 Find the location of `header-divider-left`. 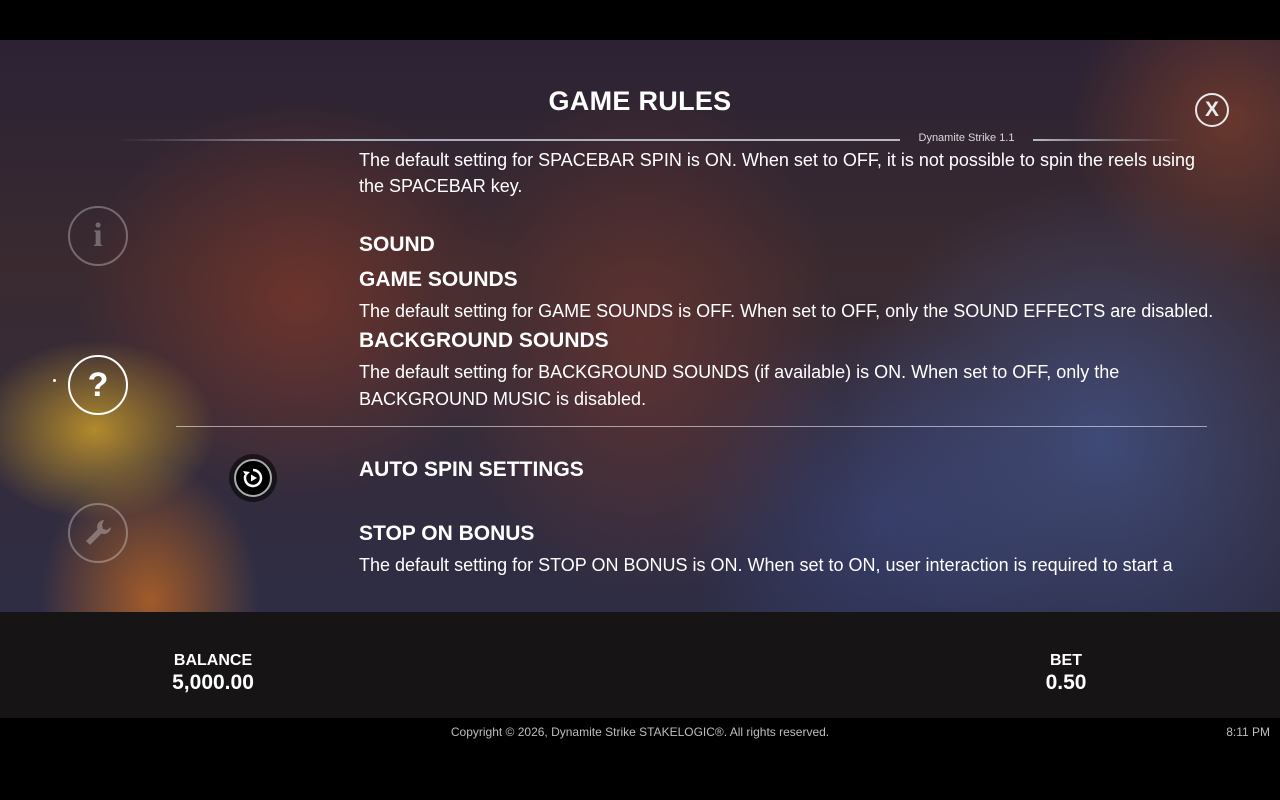

header-divider-left is located at coordinates (507, 140).